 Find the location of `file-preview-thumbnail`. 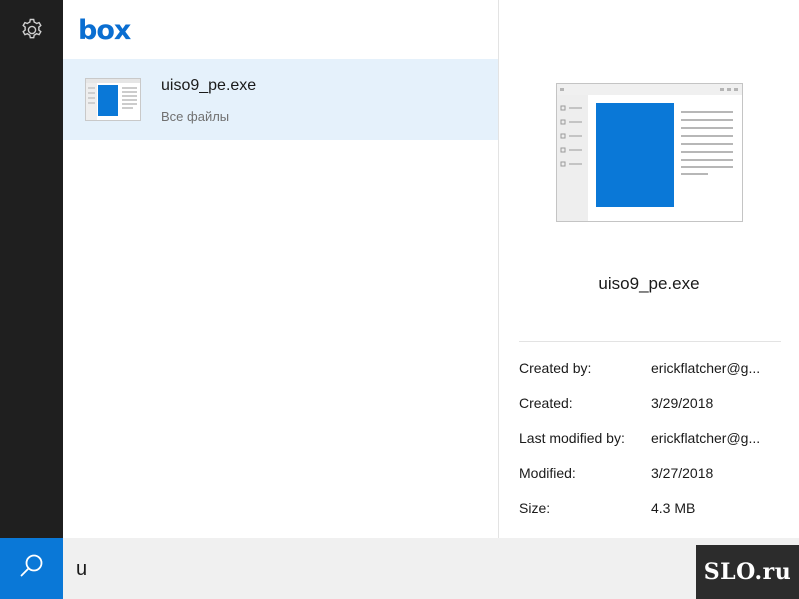

file-preview-thumbnail is located at coordinates (649, 152).